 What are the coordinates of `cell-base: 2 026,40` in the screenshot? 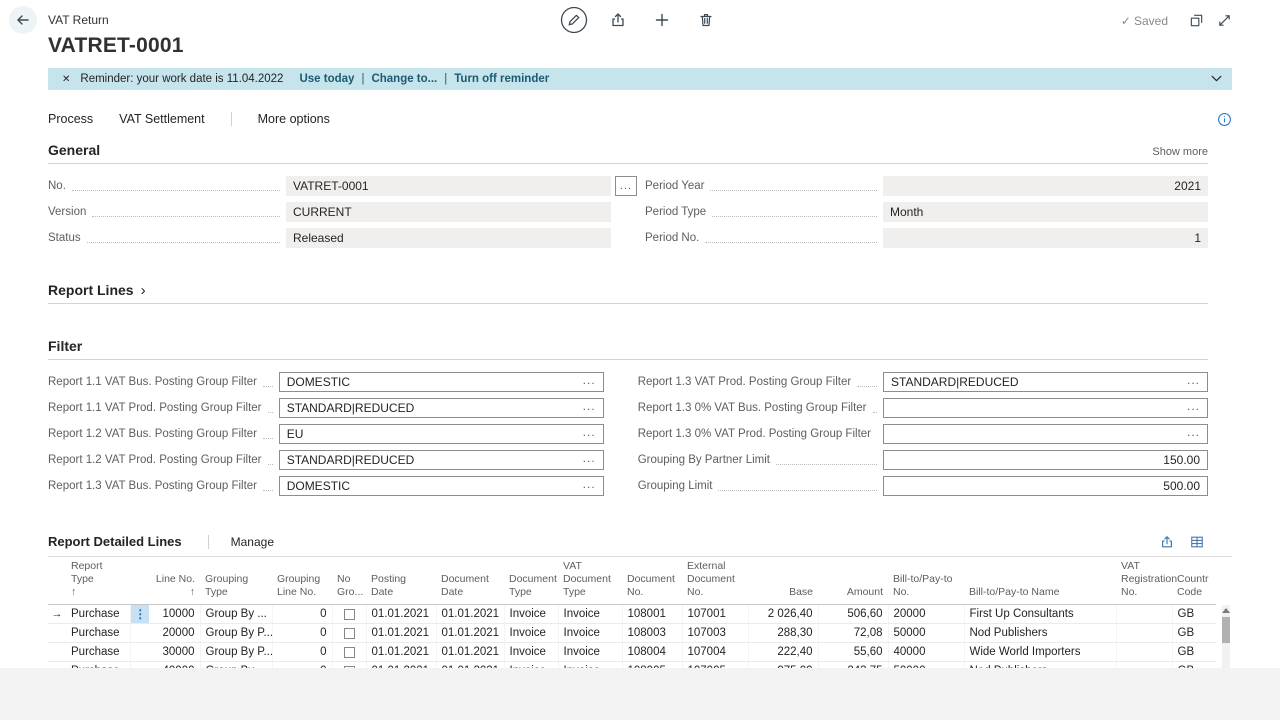 It's located at (783, 614).